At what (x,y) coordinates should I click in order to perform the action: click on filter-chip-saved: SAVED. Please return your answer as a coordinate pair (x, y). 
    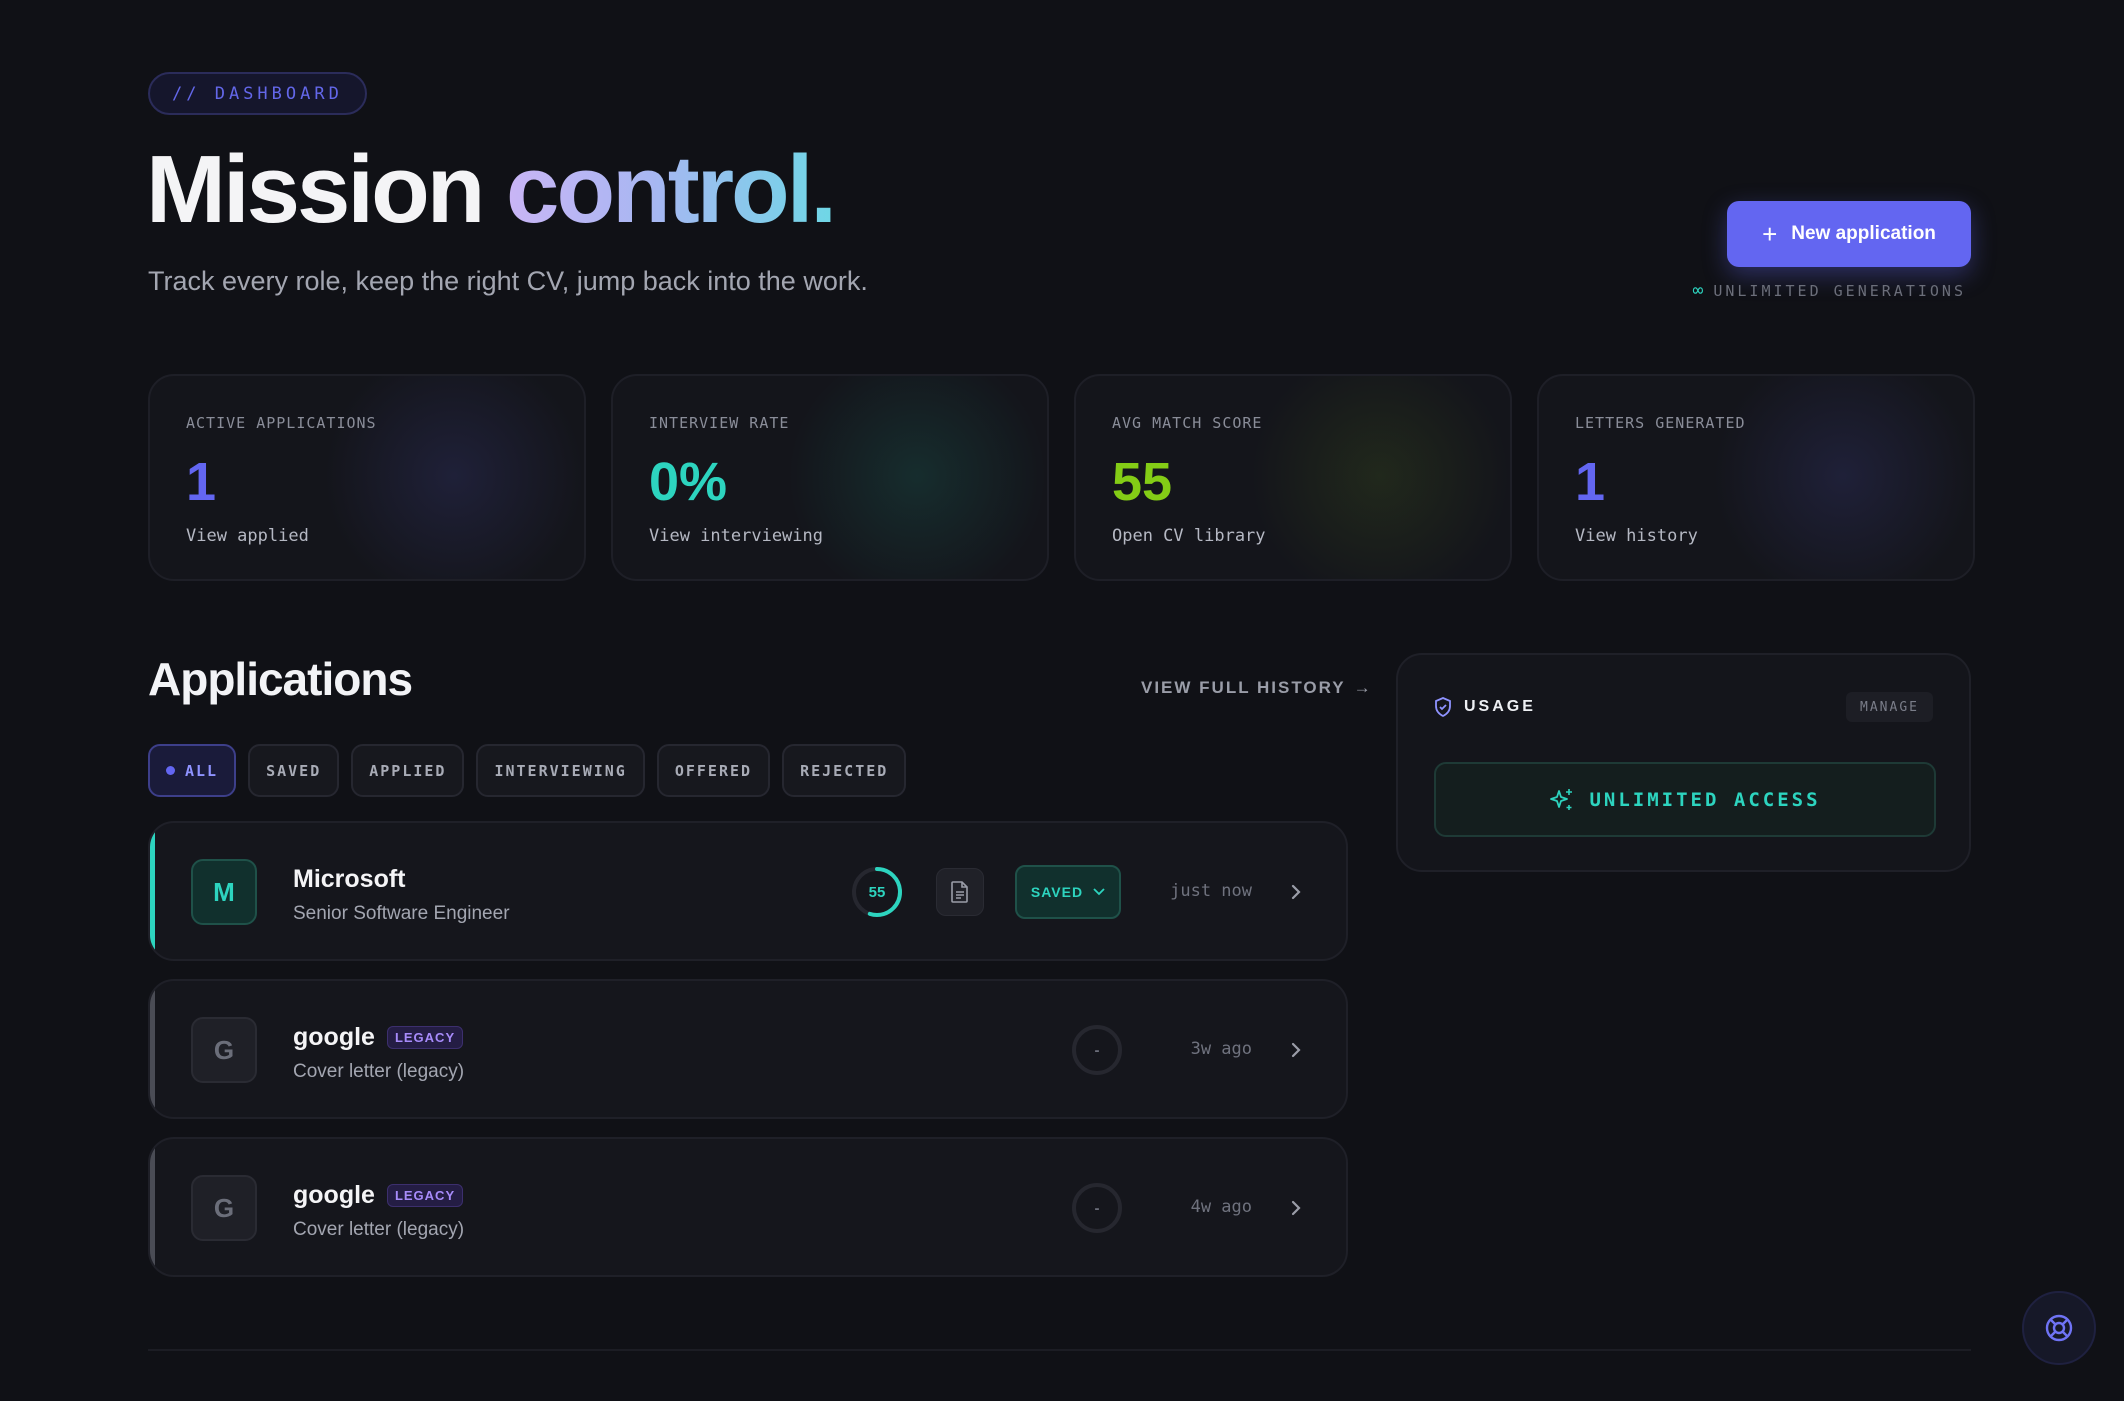
    Looking at the image, I should click on (294, 770).